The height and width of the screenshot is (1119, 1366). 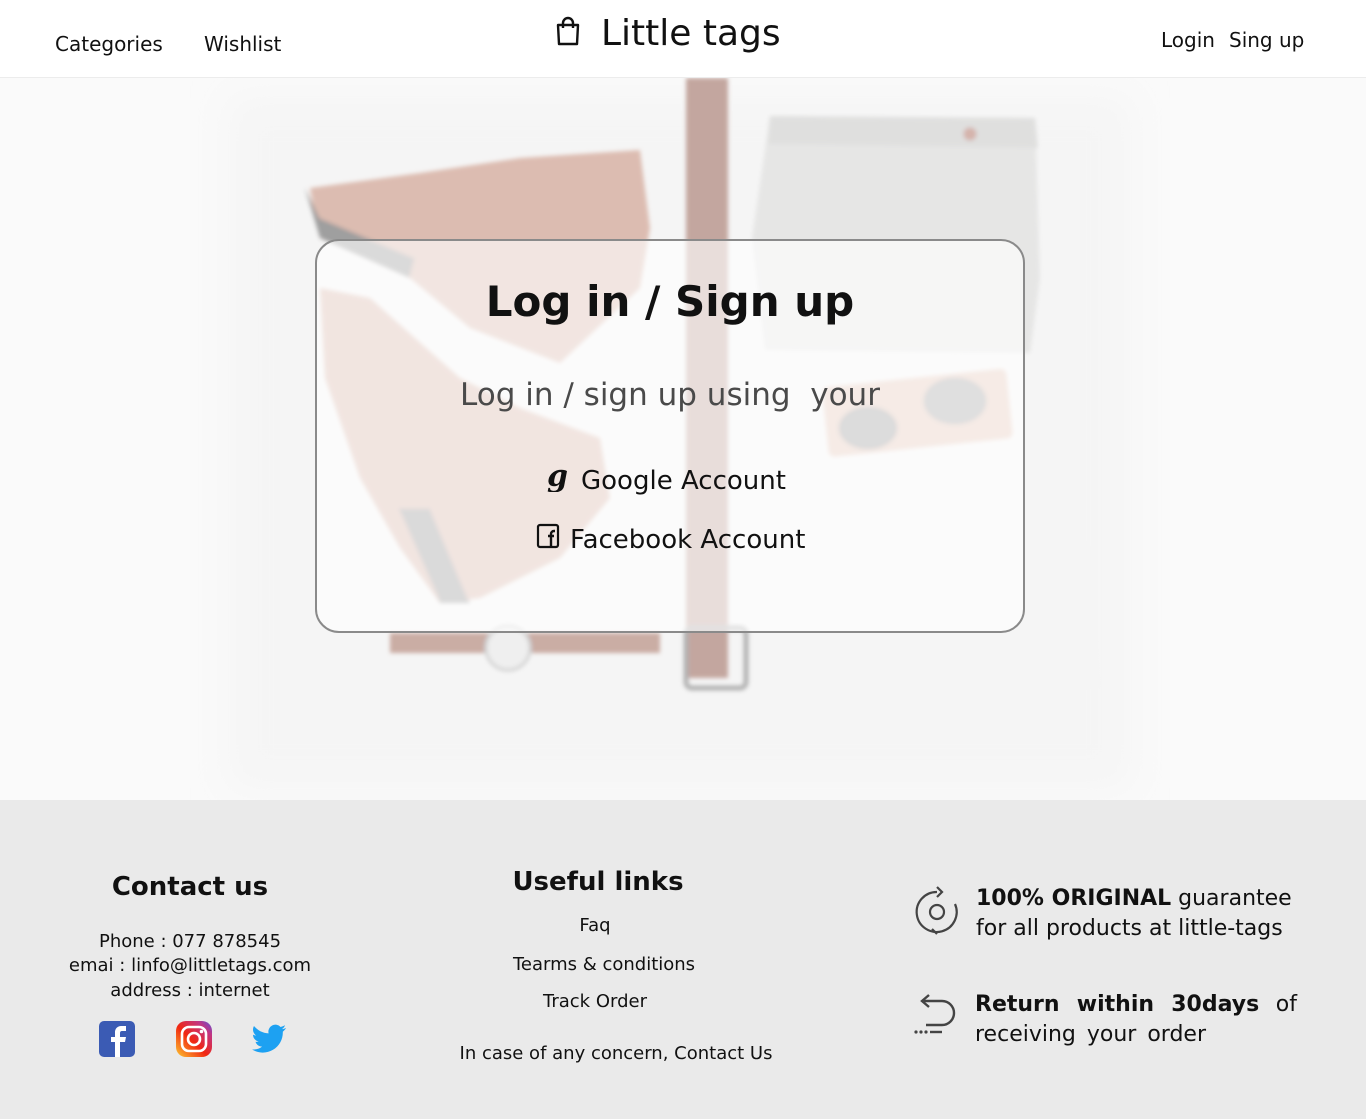 I want to click on login-subtitle: Log in / sign up using your, so click(x=670, y=395).